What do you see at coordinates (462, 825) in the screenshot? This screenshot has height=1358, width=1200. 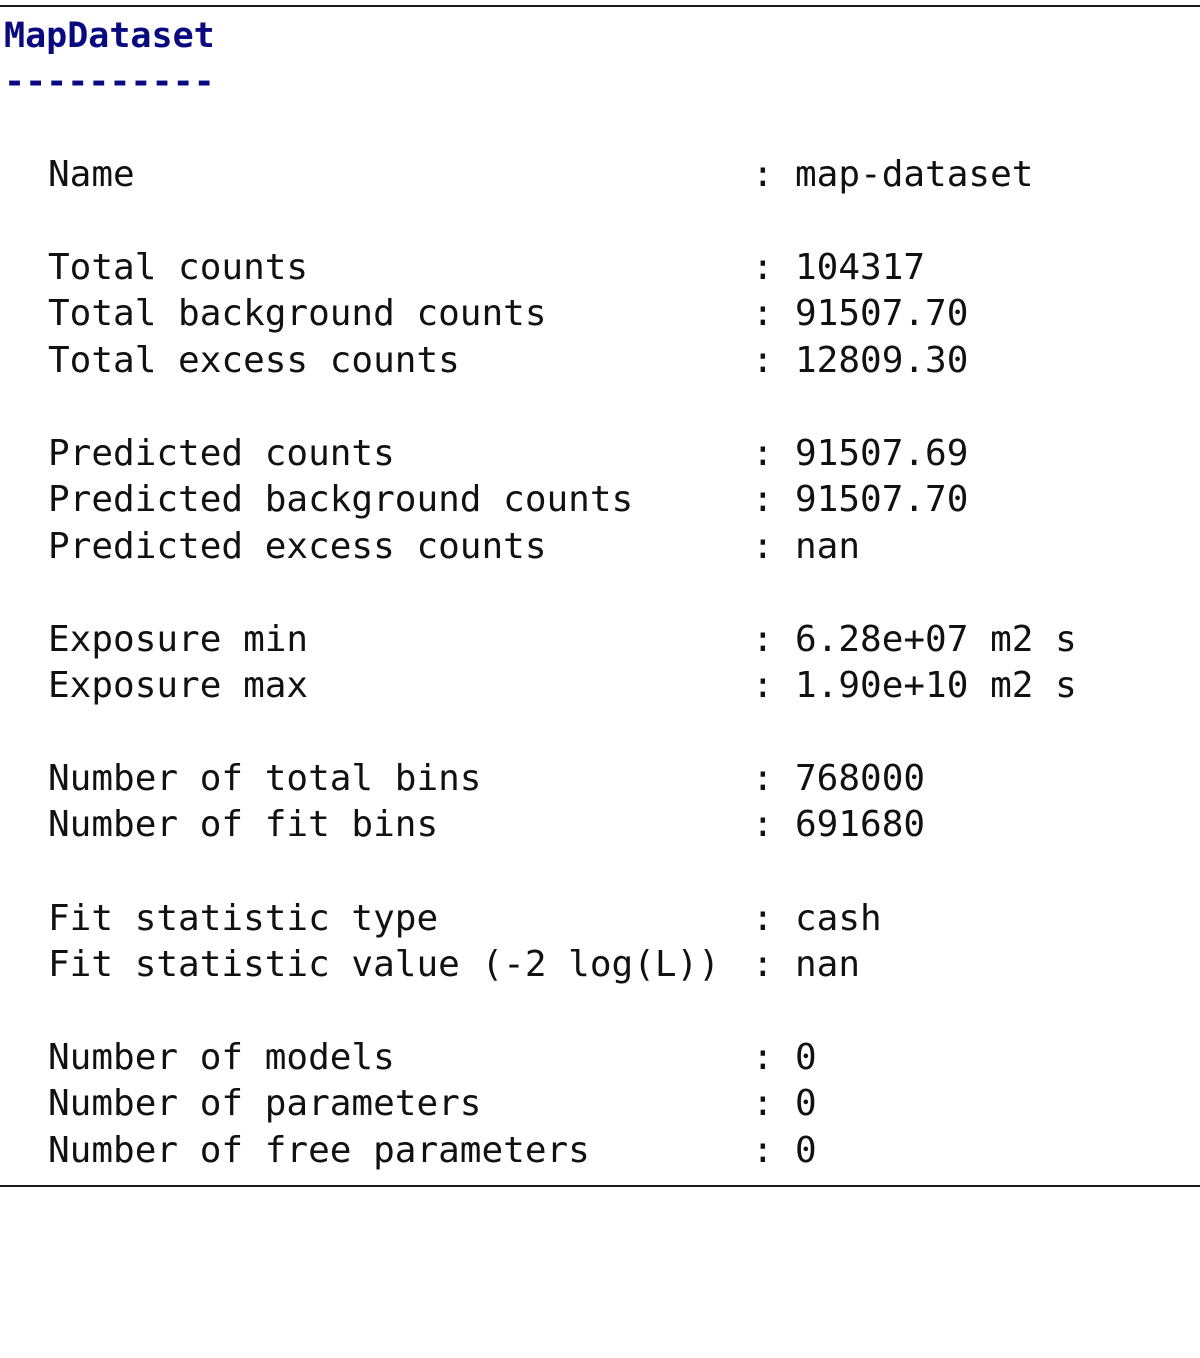 I see `row-number-of-fit-bins: Number of fit bins : 691680` at bounding box center [462, 825].